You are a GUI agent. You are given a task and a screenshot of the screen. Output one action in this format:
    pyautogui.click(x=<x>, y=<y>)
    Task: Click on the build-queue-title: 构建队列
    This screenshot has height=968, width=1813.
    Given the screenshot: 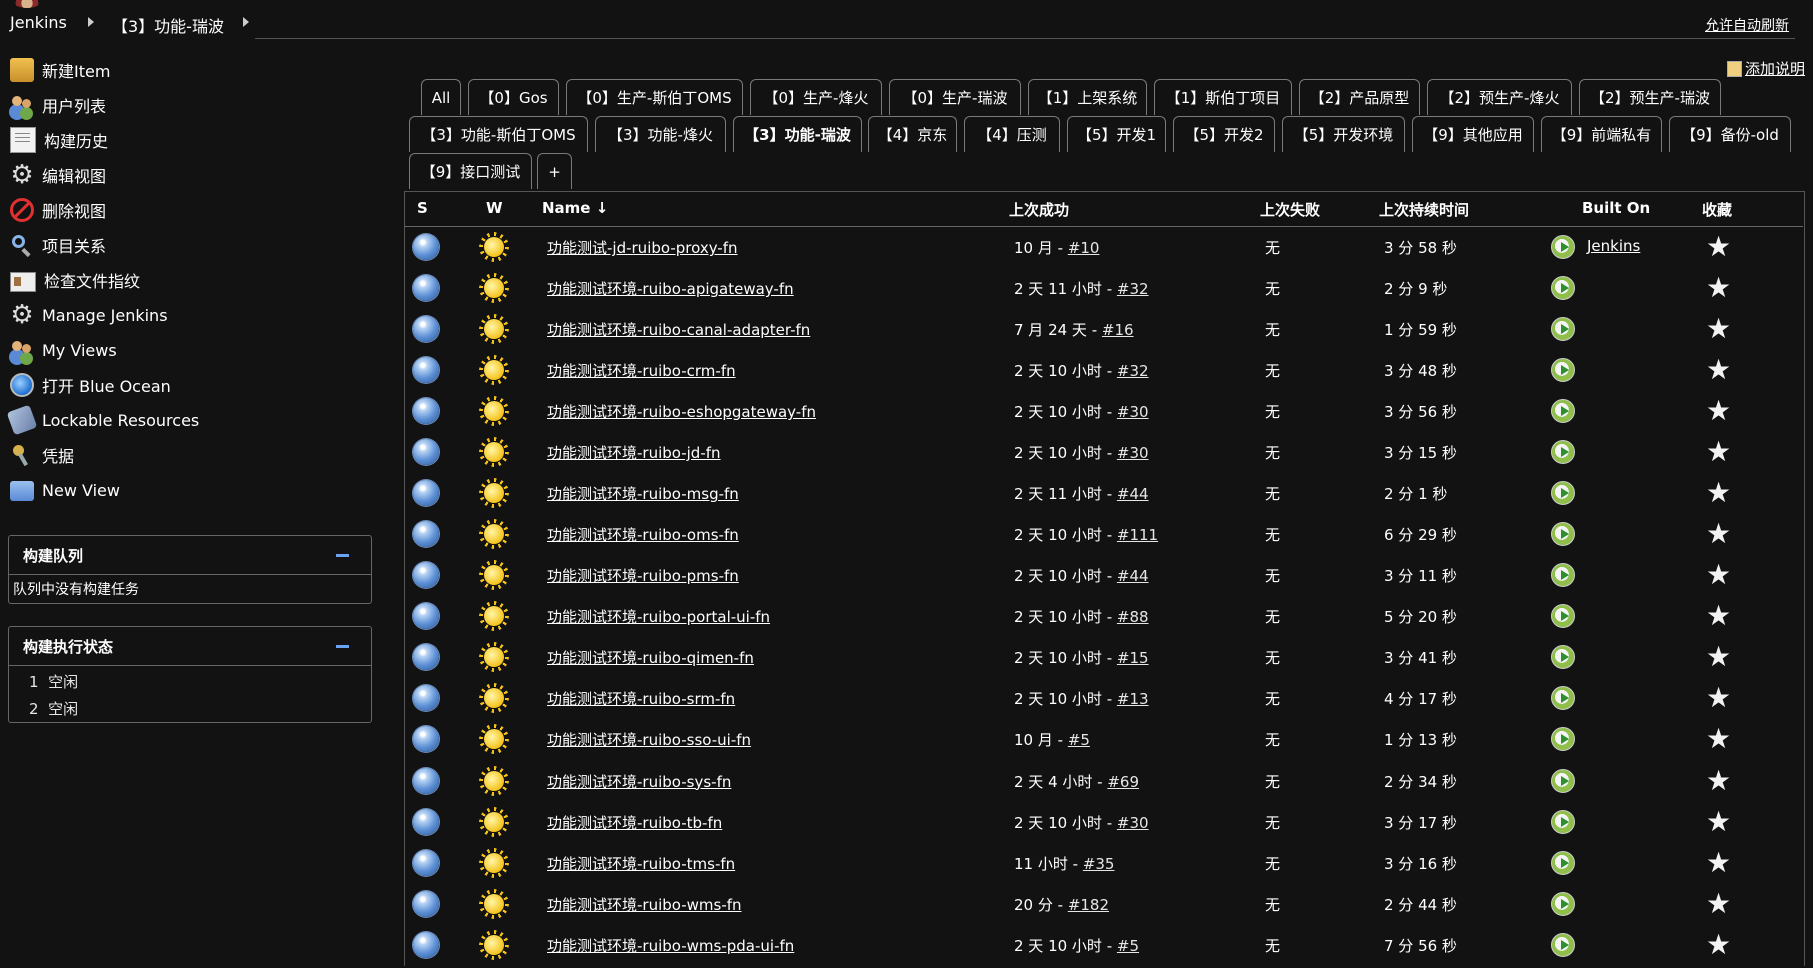 What is the action you would take?
    pyautogui.click(x=53, y=555)
    